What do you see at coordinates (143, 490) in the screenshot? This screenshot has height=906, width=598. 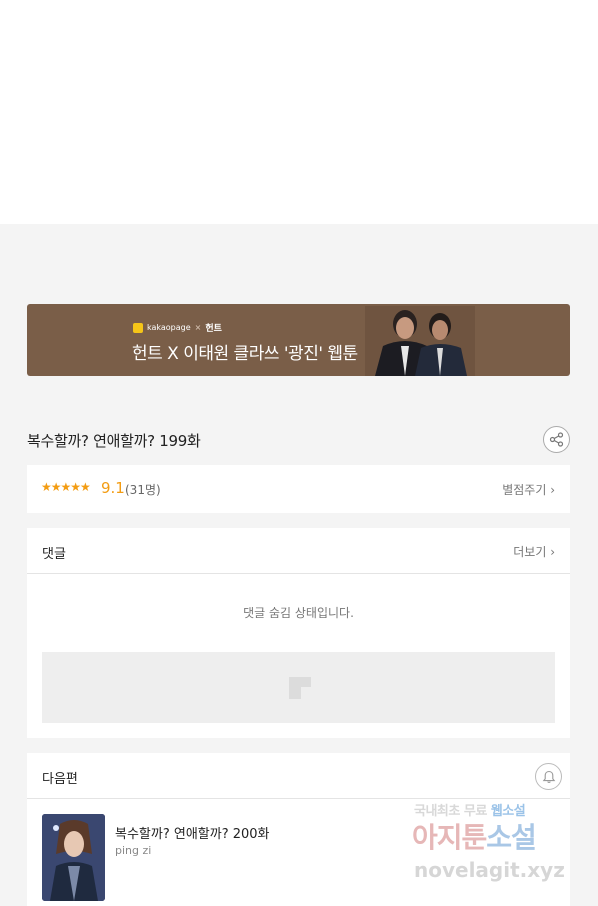 I see `rating-count: (31명)` at bounding box center [143, 490].